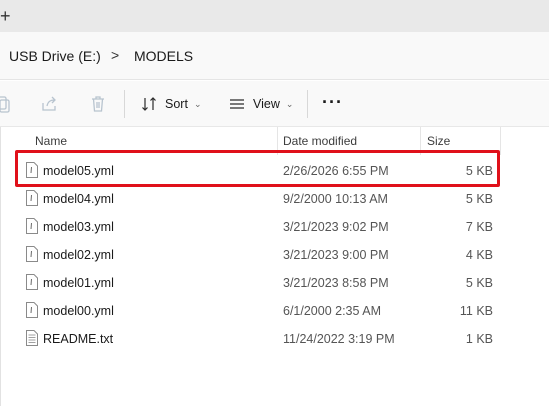  What do you see at coordinates (258, 227) in the screenshot?
I see `file-row: model03.yml 3/21/2023 9:02 PM 7 KB` at bounding box center [258, 227].